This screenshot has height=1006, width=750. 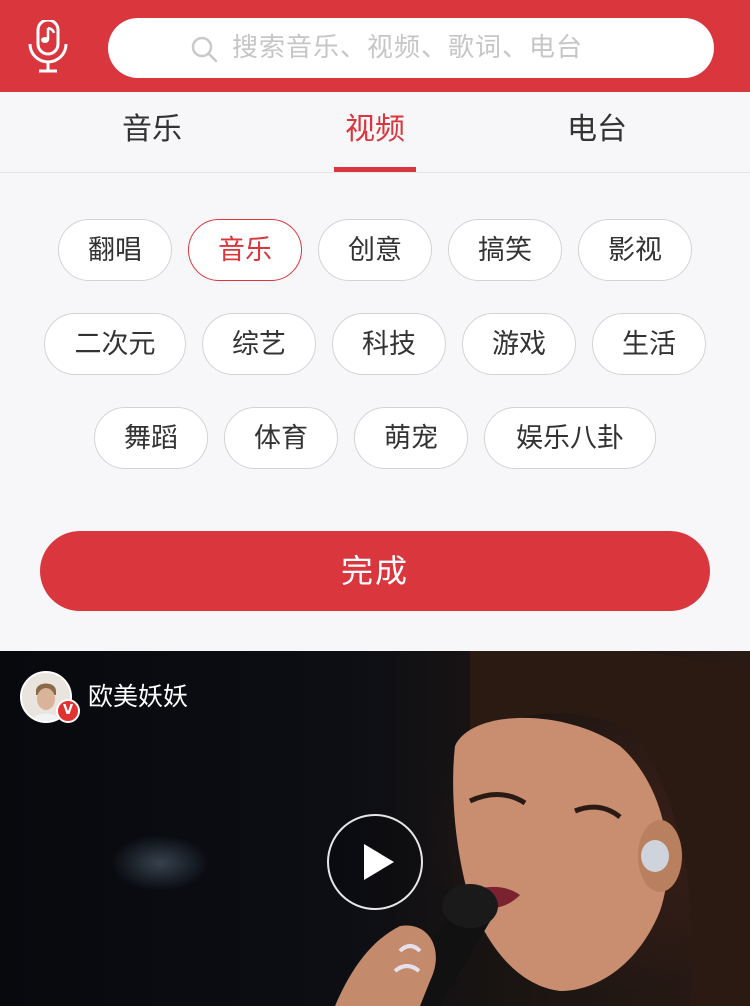 I want to click on tag-chip-gossip: 娱乐八卦, so click(x=570, y=438).